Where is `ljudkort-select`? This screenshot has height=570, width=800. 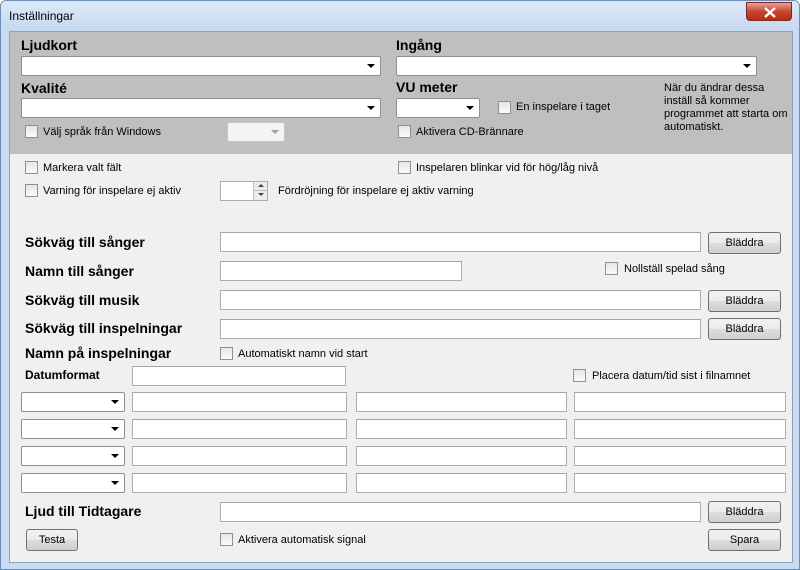
ljudkort-select is located at coordinates (201, 66).